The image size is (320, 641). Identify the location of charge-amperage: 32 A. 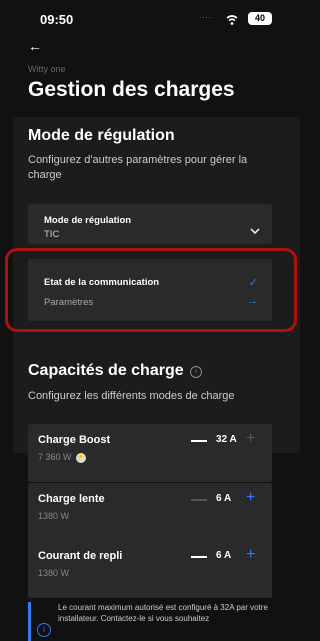
(226, 439).